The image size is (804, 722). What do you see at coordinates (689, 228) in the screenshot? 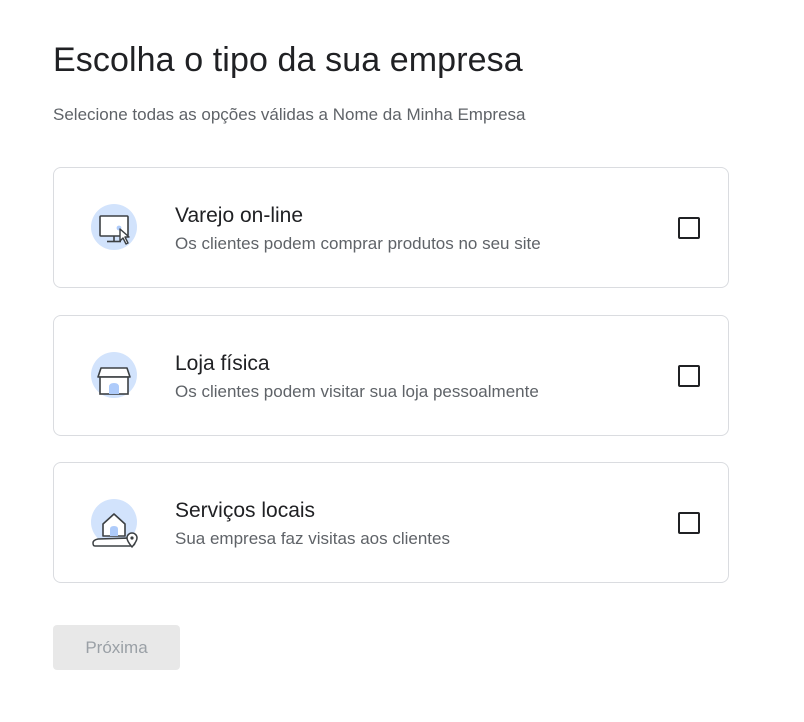
I see `option-checkbox-online-retail` at bounding box center [689, 228].